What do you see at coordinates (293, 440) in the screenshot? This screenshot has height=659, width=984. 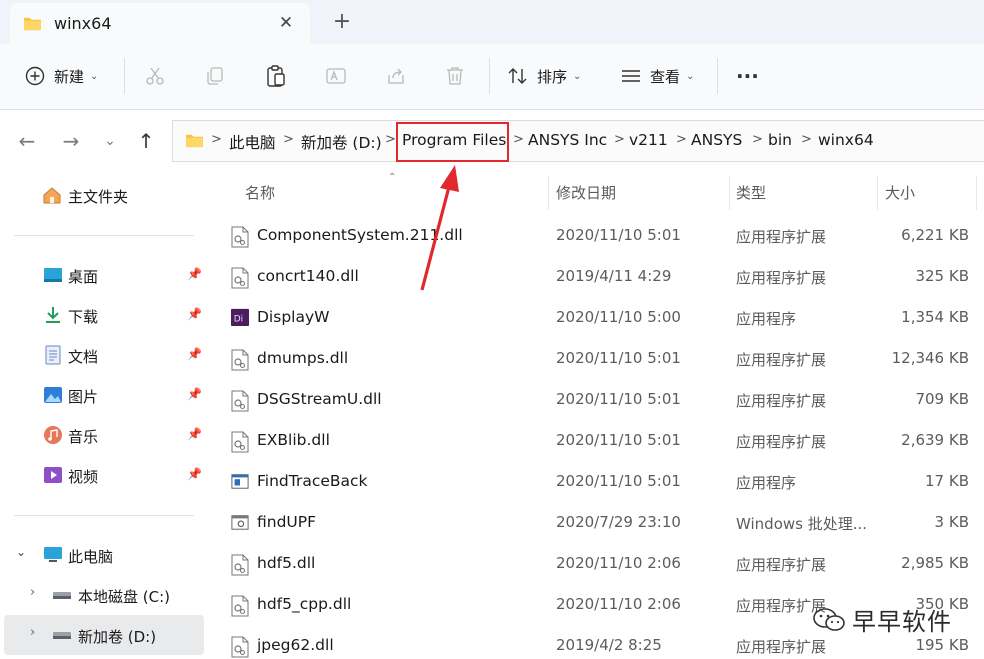 I see `file-name: EXBlib.dll` at bounding box center [293, 440].